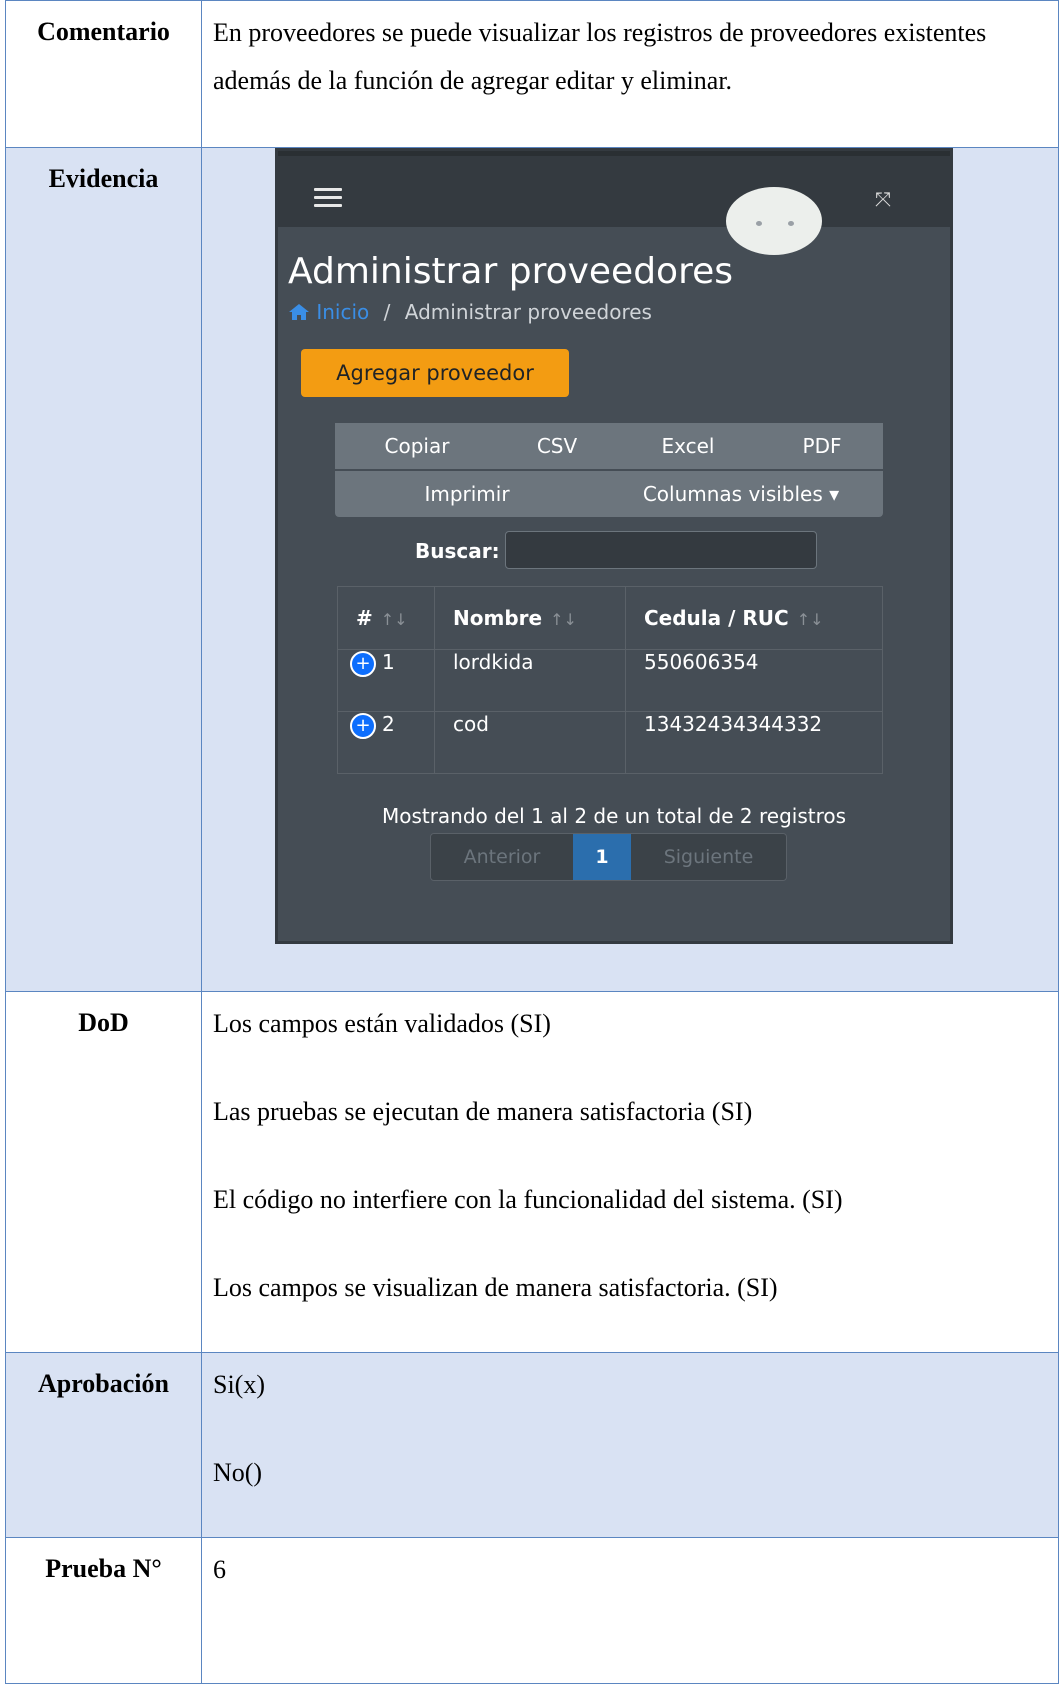  I want to click on breadcrumb-current: Administrar proveedores, so click(528, 312).